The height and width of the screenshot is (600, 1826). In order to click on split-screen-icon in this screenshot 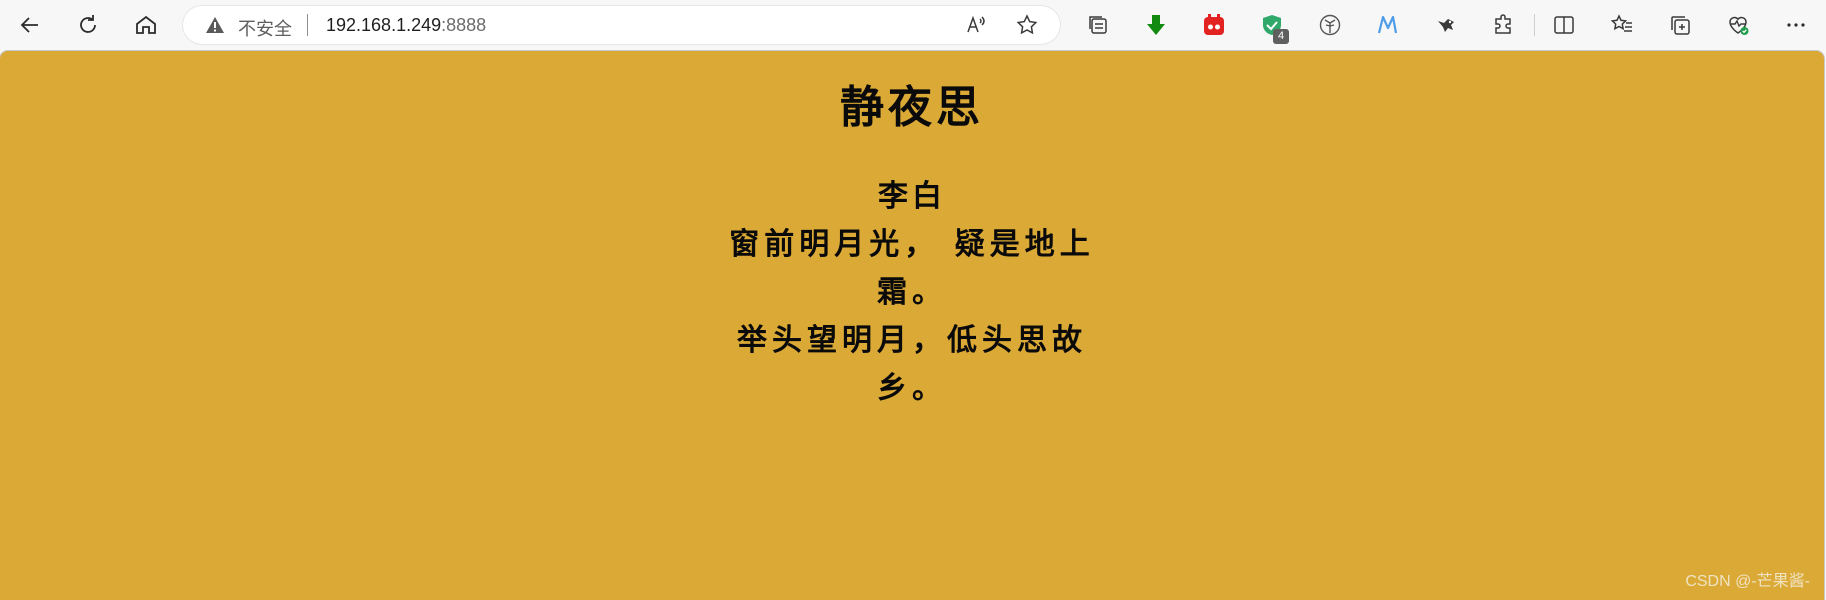, I will do `click(1564, 25)`.